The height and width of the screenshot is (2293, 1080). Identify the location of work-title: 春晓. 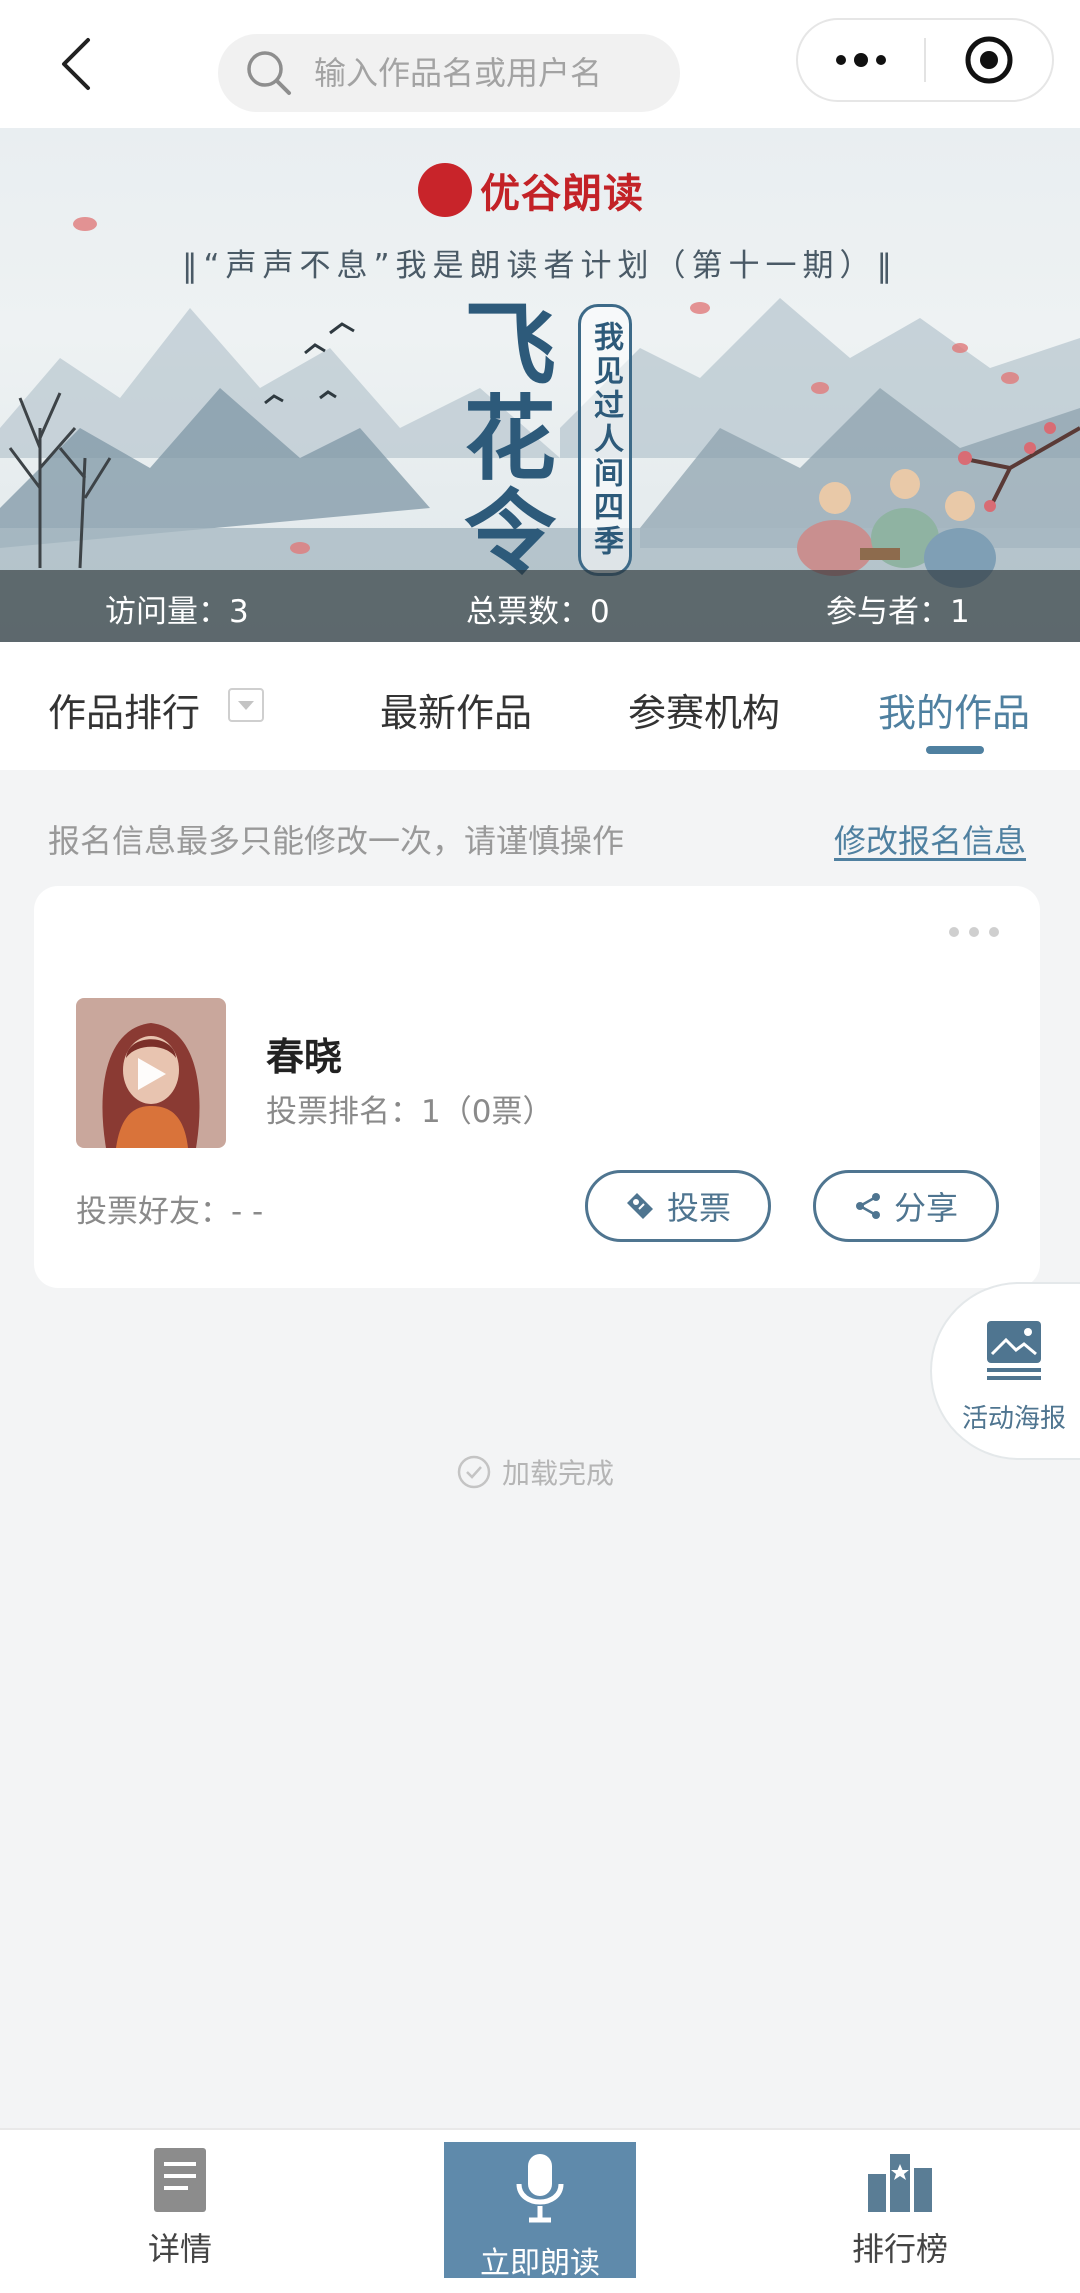
(304, 1053).